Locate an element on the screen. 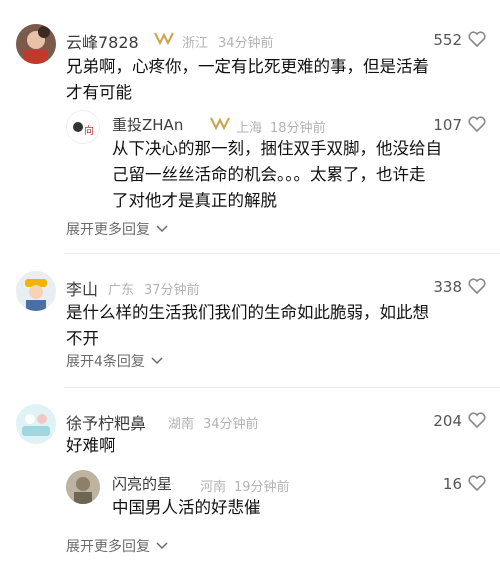  timestamp: 37分钟前 is located at coordinates (172, 290).